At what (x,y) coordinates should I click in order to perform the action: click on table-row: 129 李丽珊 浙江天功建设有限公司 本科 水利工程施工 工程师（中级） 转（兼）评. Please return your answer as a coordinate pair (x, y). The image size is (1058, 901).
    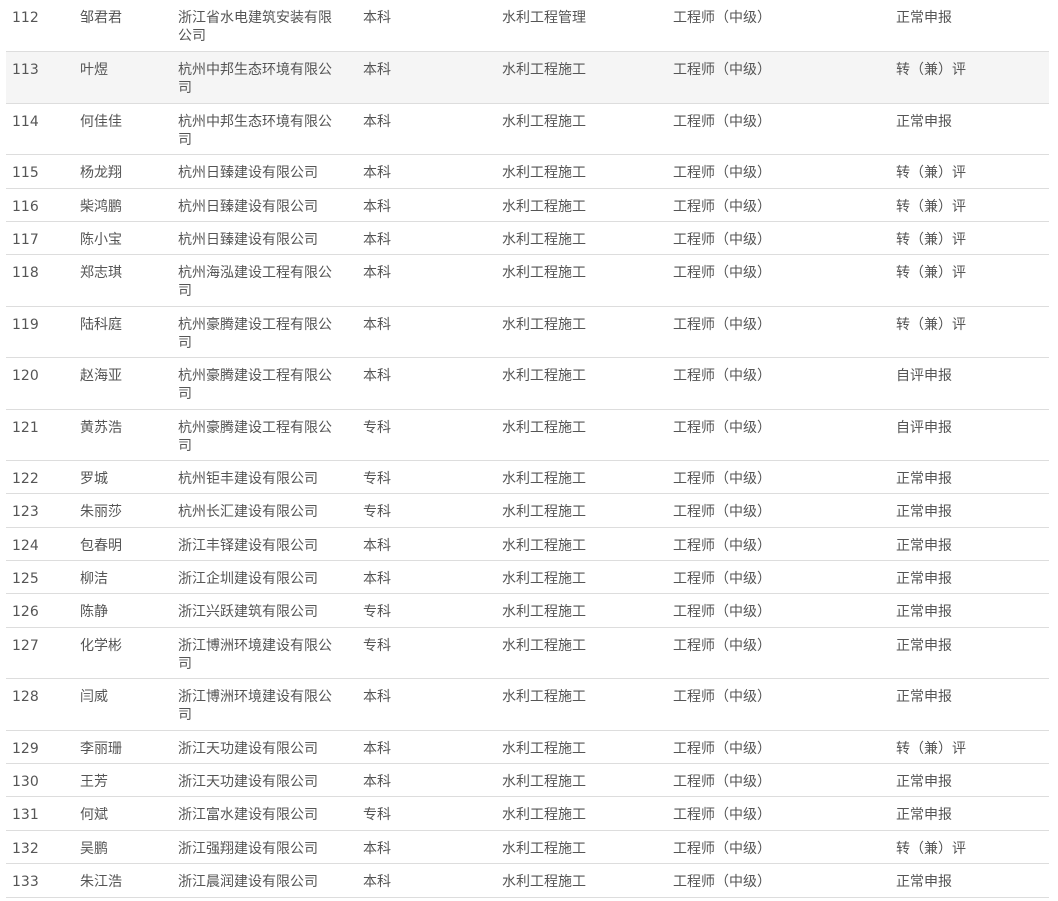
    Looking at the image, I should click on (527, 746).